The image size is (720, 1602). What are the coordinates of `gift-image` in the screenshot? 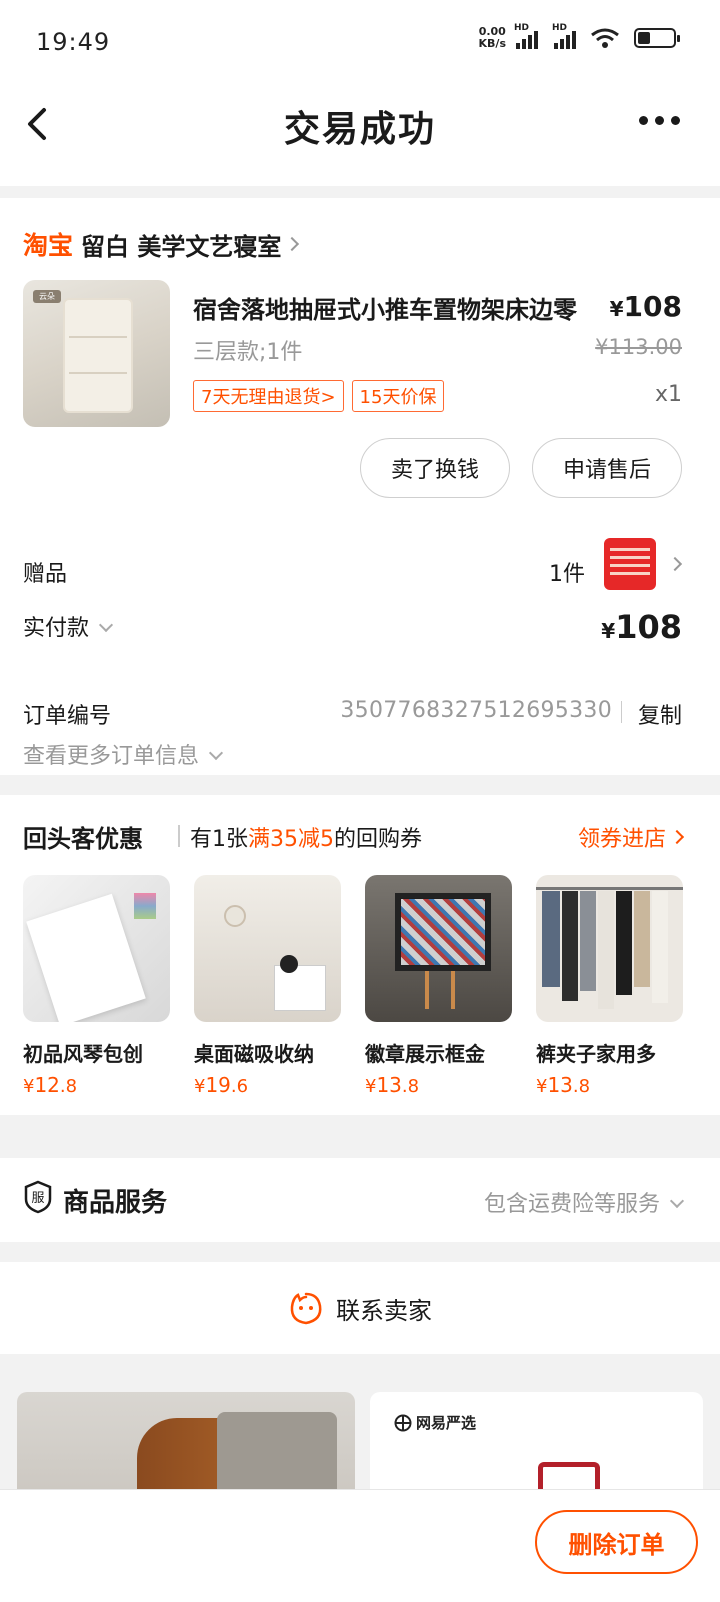 It's located at (630, 564).